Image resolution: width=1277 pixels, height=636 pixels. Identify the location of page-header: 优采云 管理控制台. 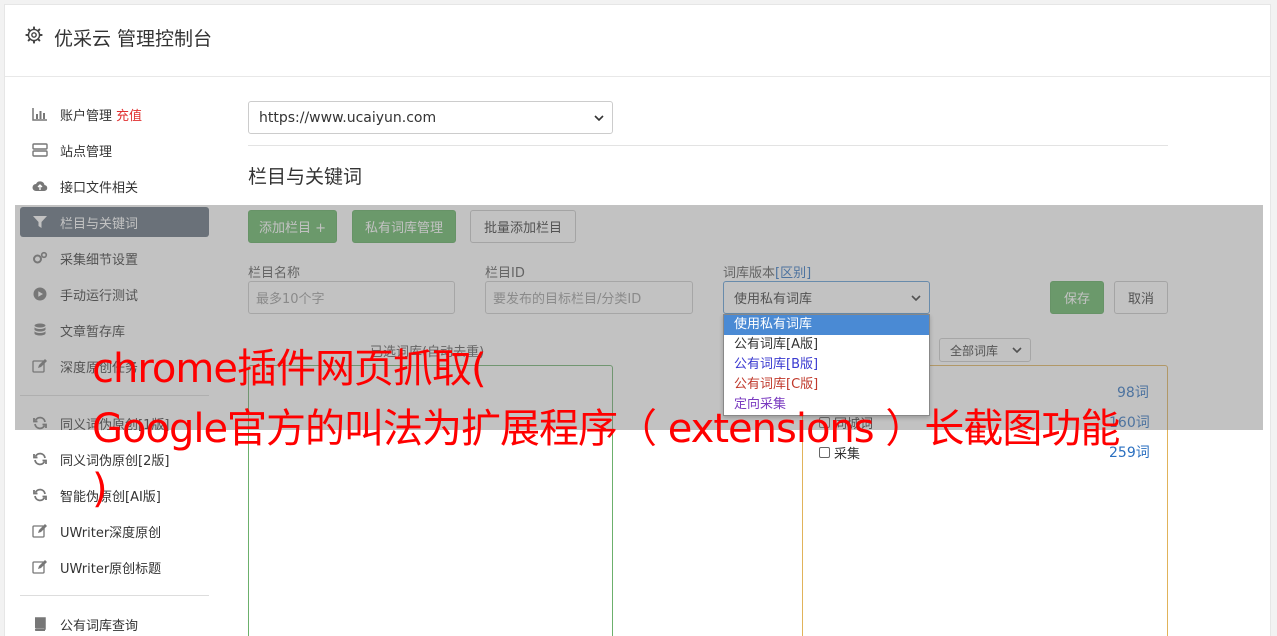
(637, 41).